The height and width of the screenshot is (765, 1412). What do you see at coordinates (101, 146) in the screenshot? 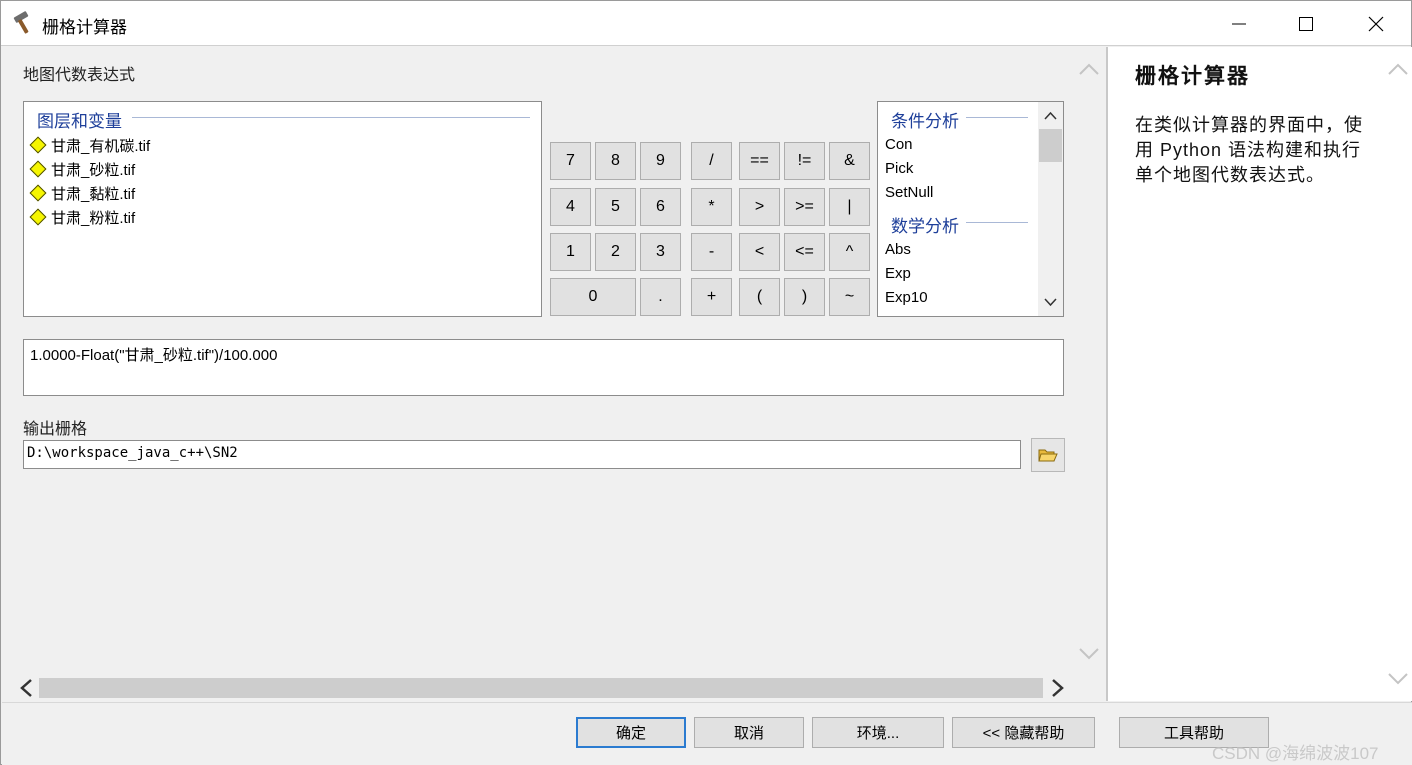
I see `layer-name: 甘肃_有机碳.tif` at bounding box center [101, 146].